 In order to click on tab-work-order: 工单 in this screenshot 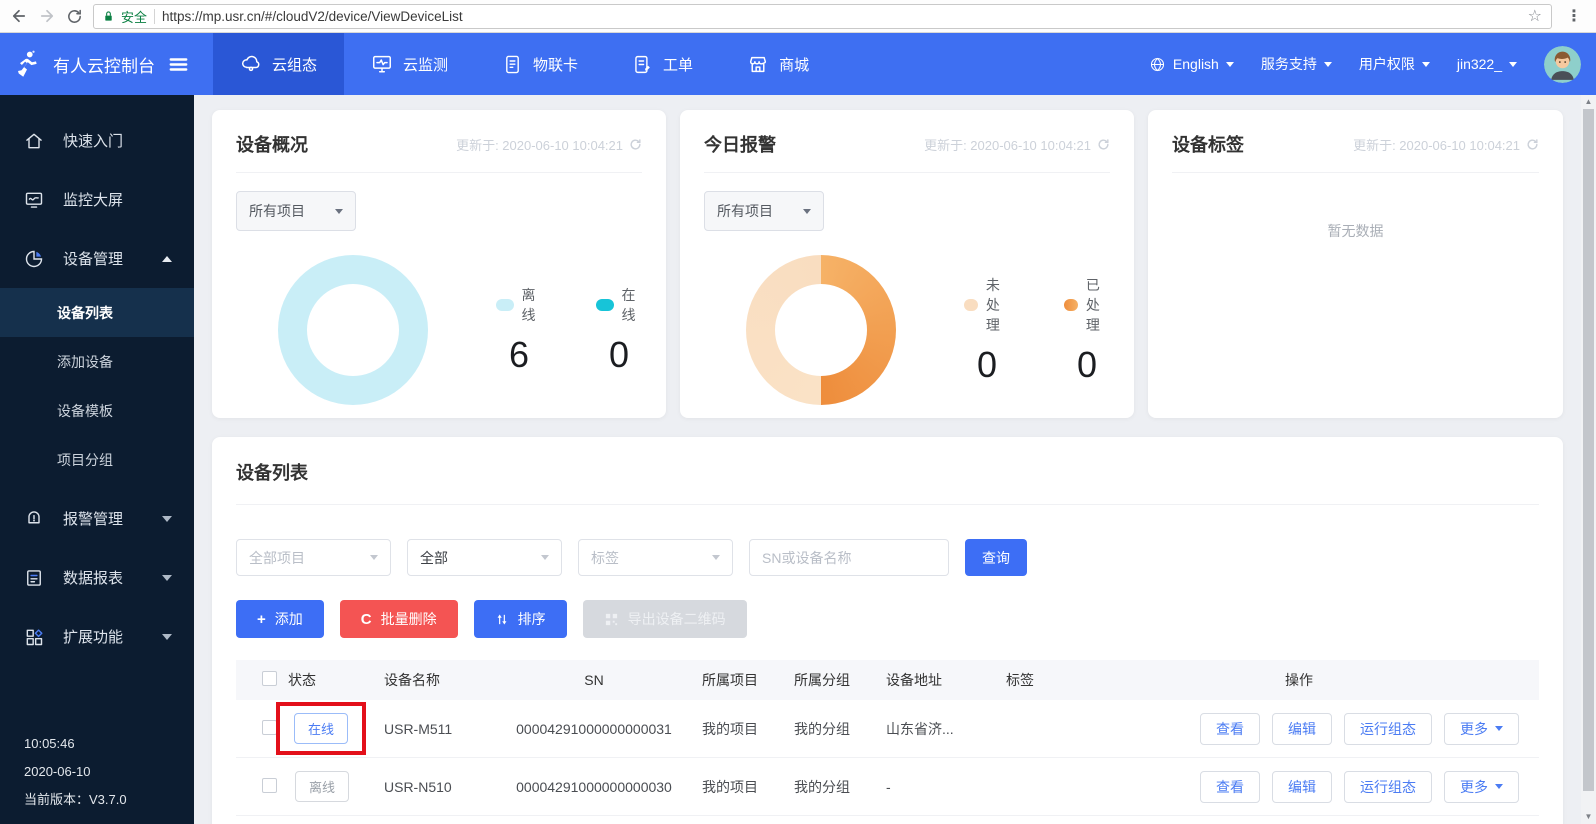, I will do `click(662, 64)`.